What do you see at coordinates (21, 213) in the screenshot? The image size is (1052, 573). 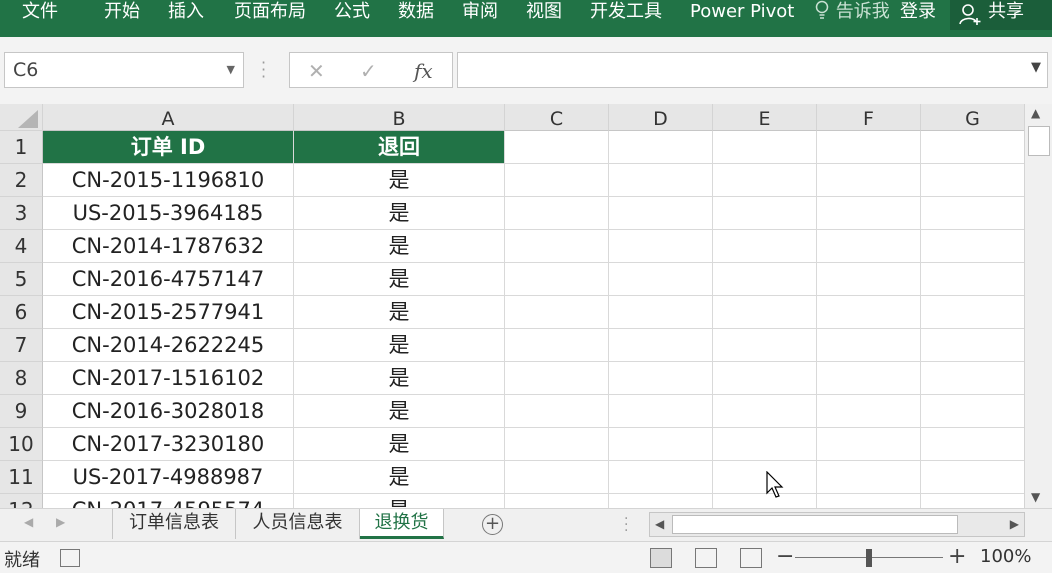 I see `row-header: 3` at bounding box center [21, 213].